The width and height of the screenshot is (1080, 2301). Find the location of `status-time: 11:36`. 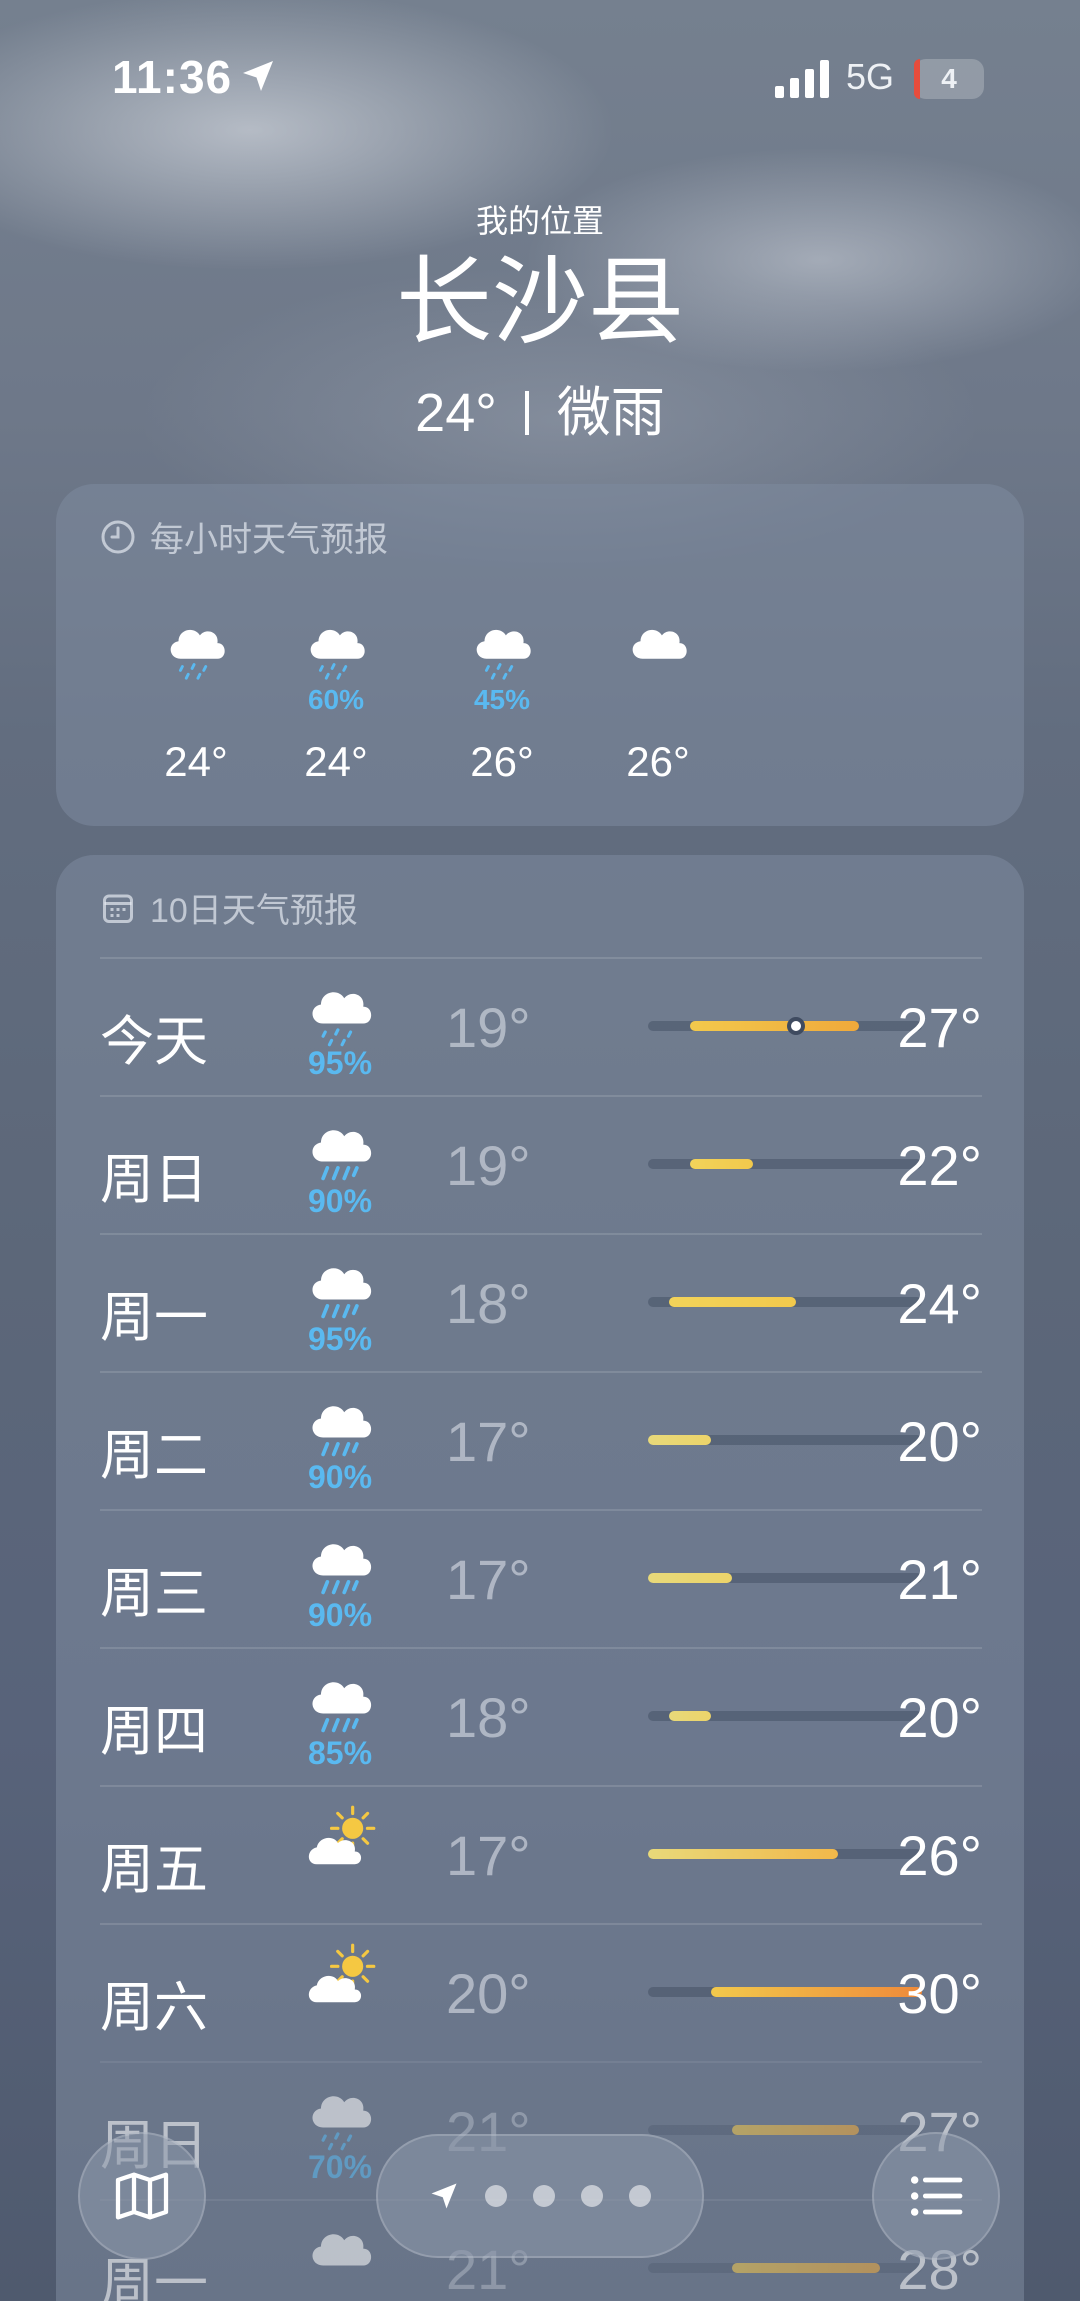

status-time: 11:36 is located at coordinates (172, 77).